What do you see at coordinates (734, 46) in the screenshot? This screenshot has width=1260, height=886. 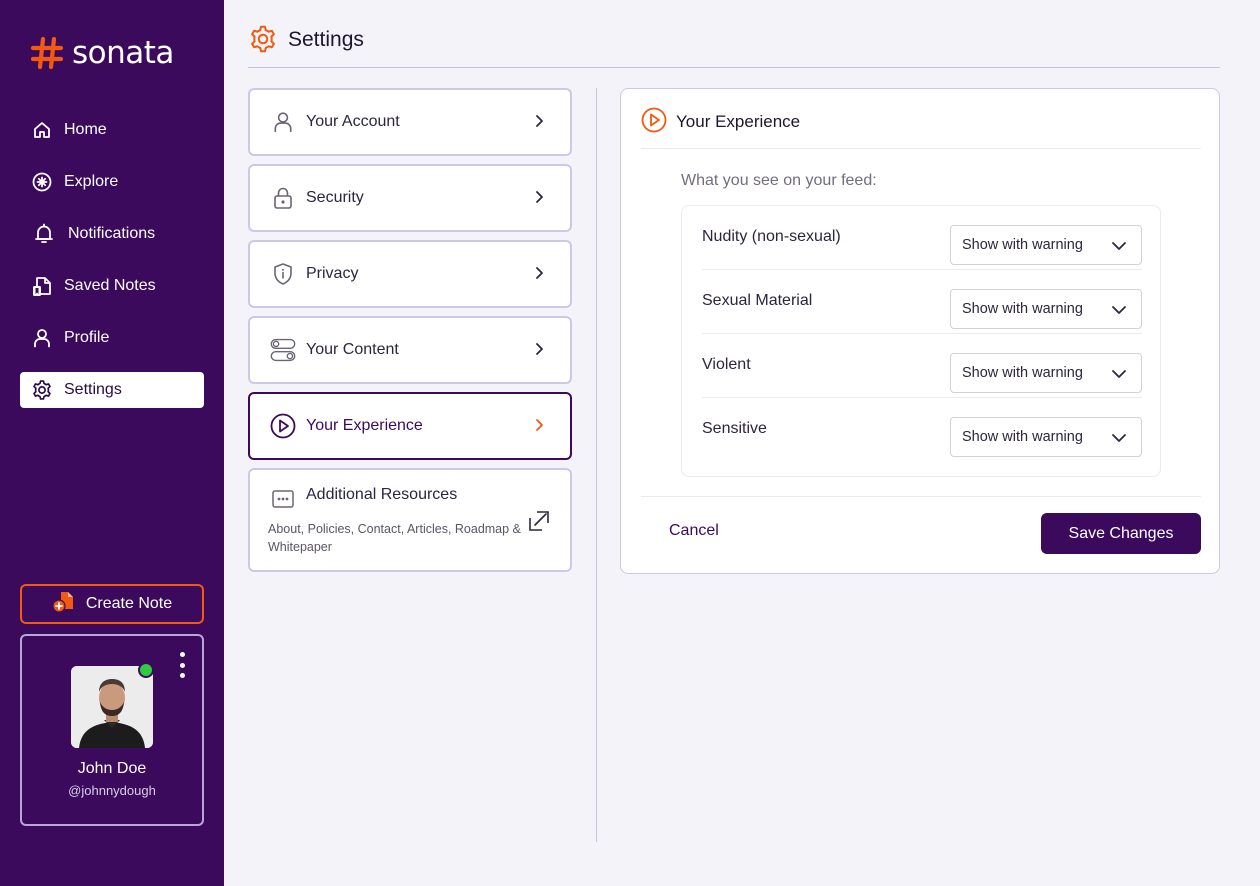 I see `page-header: Settings` at bounding box center [734, 46].